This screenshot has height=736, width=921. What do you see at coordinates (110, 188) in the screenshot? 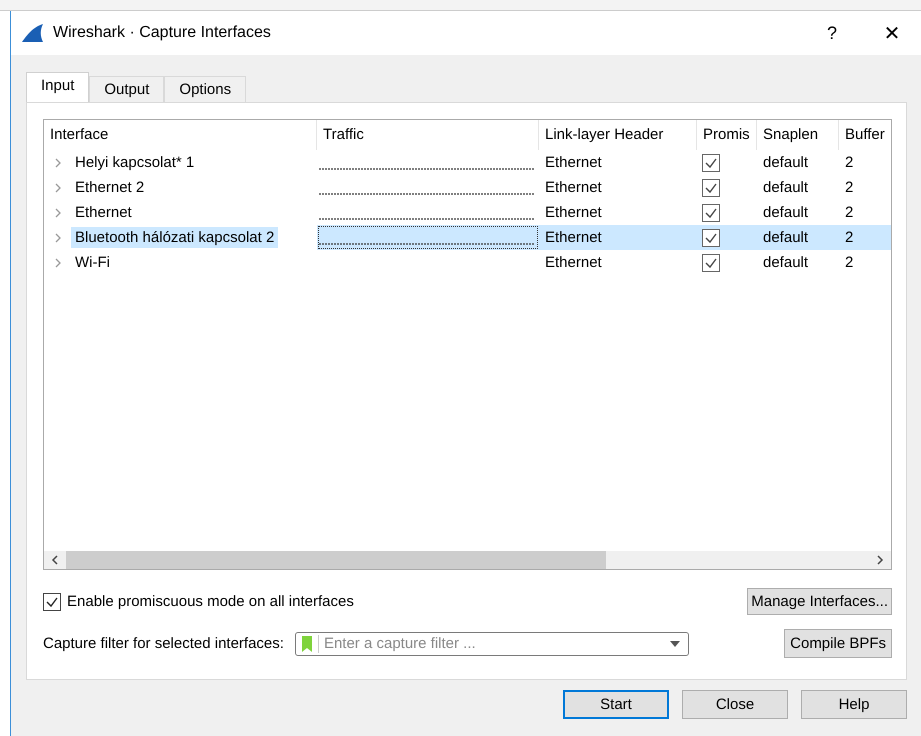
I see `table-cell-text: Ethernet 2` at bounding box center [110, 188].